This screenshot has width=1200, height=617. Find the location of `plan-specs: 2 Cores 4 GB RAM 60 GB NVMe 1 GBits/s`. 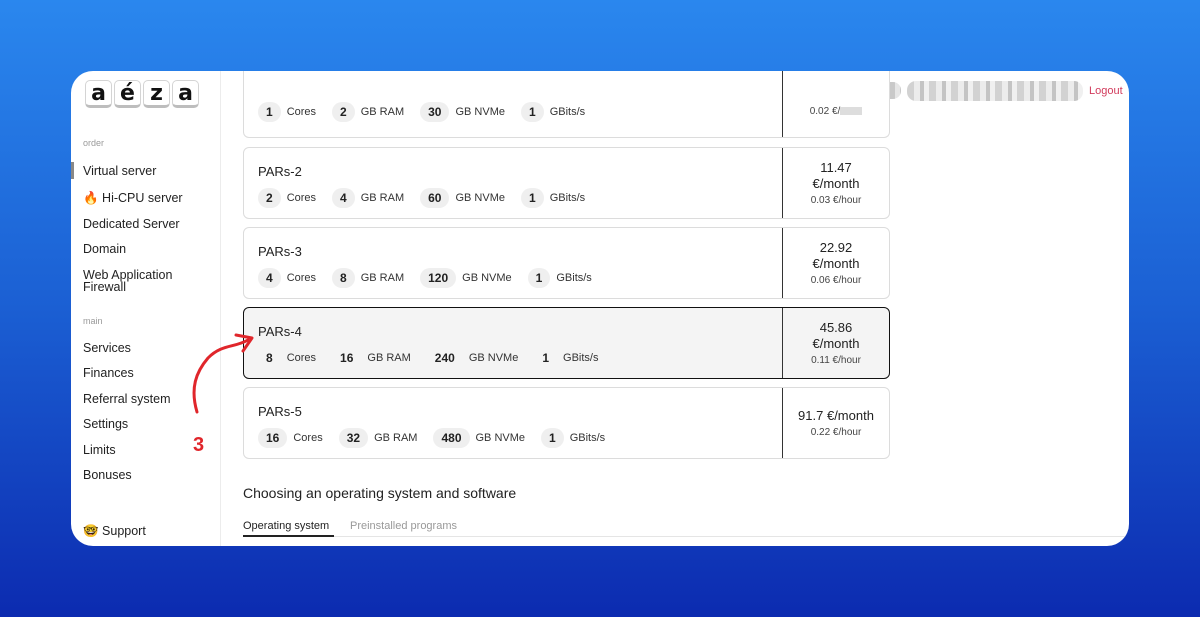

plan-specs: 2 Cores 4 GB RAM 60 GB NVMe 1 GBits/s is located at coordinates (429, 198).